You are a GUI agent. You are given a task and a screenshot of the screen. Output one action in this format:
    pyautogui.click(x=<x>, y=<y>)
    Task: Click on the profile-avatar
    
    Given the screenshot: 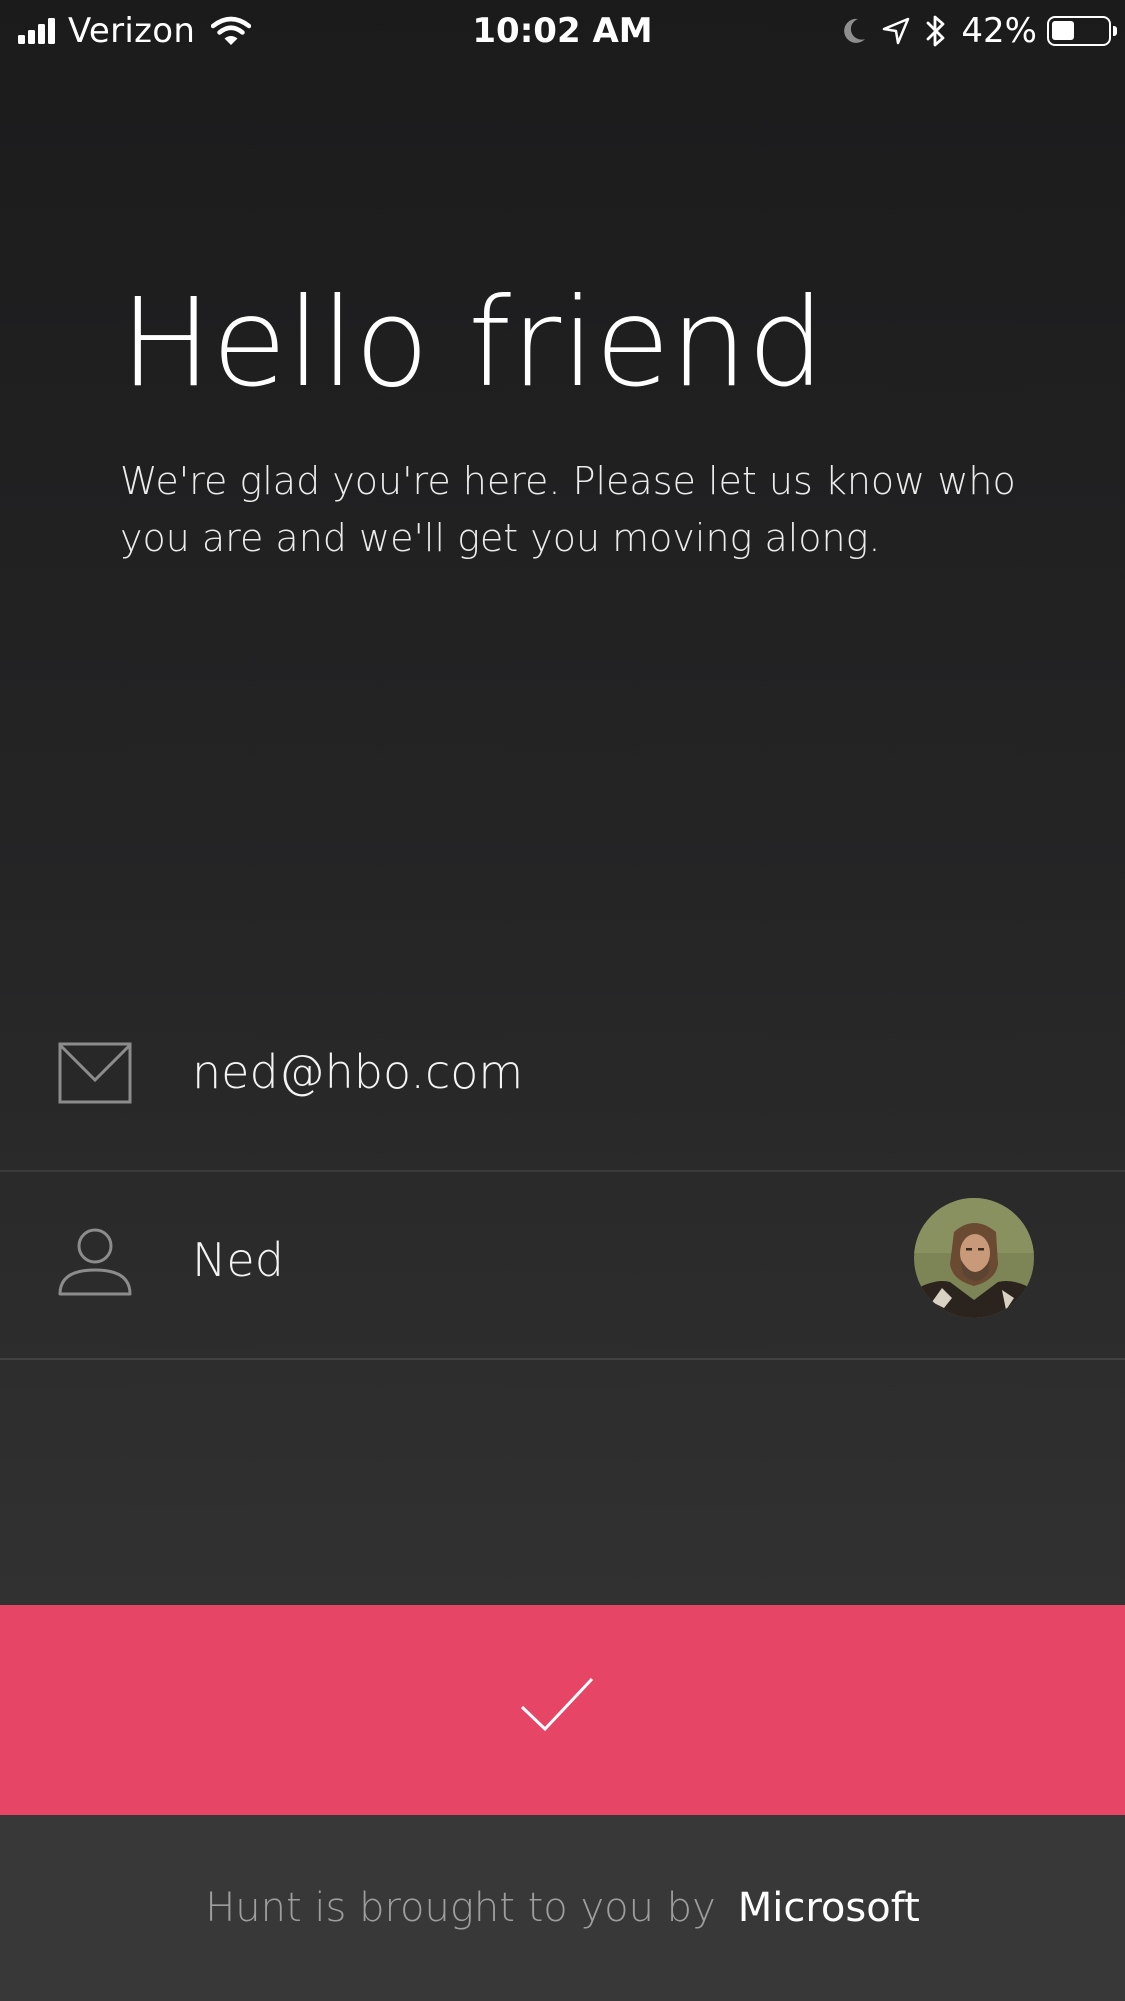 What is the action you would take?
    pyautogui.click(x=974, y=1258)
    